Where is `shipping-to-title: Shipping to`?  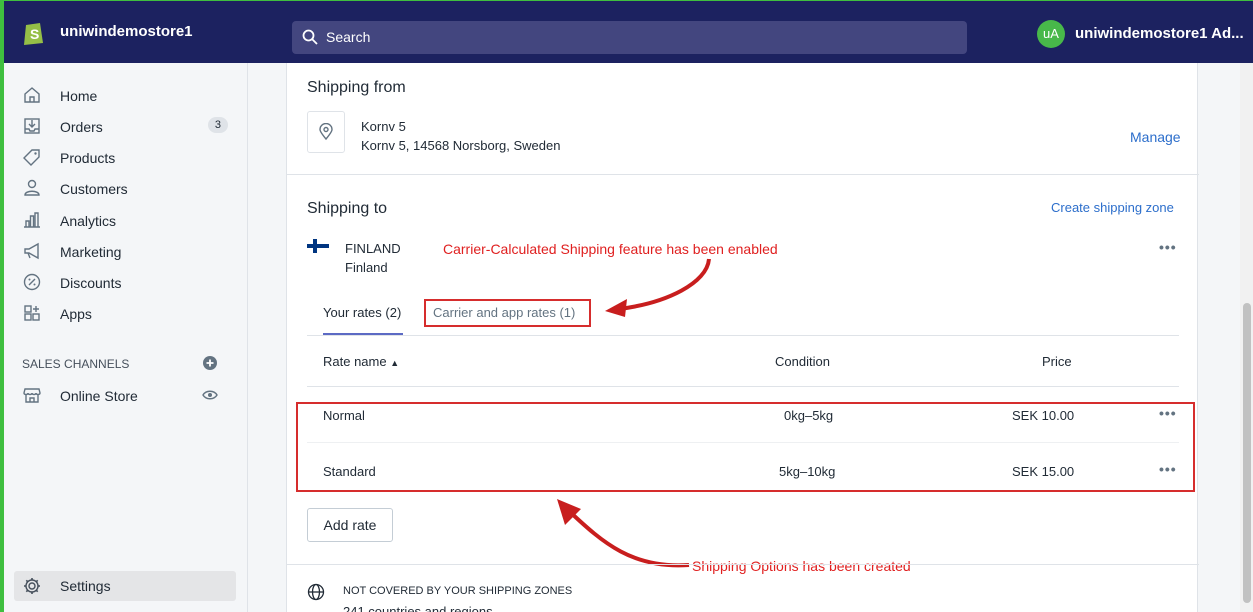 shipping-to-title: Shipping to is located at coordinates (347, 208).